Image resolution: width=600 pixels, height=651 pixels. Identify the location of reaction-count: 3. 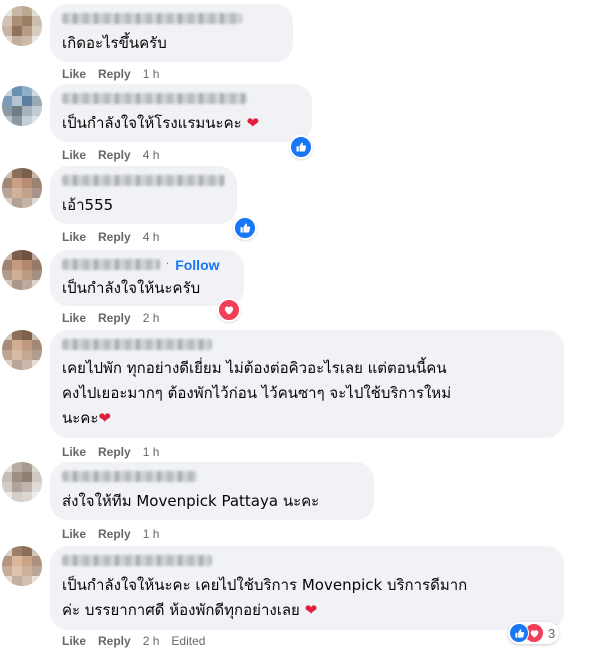
(552, 633).